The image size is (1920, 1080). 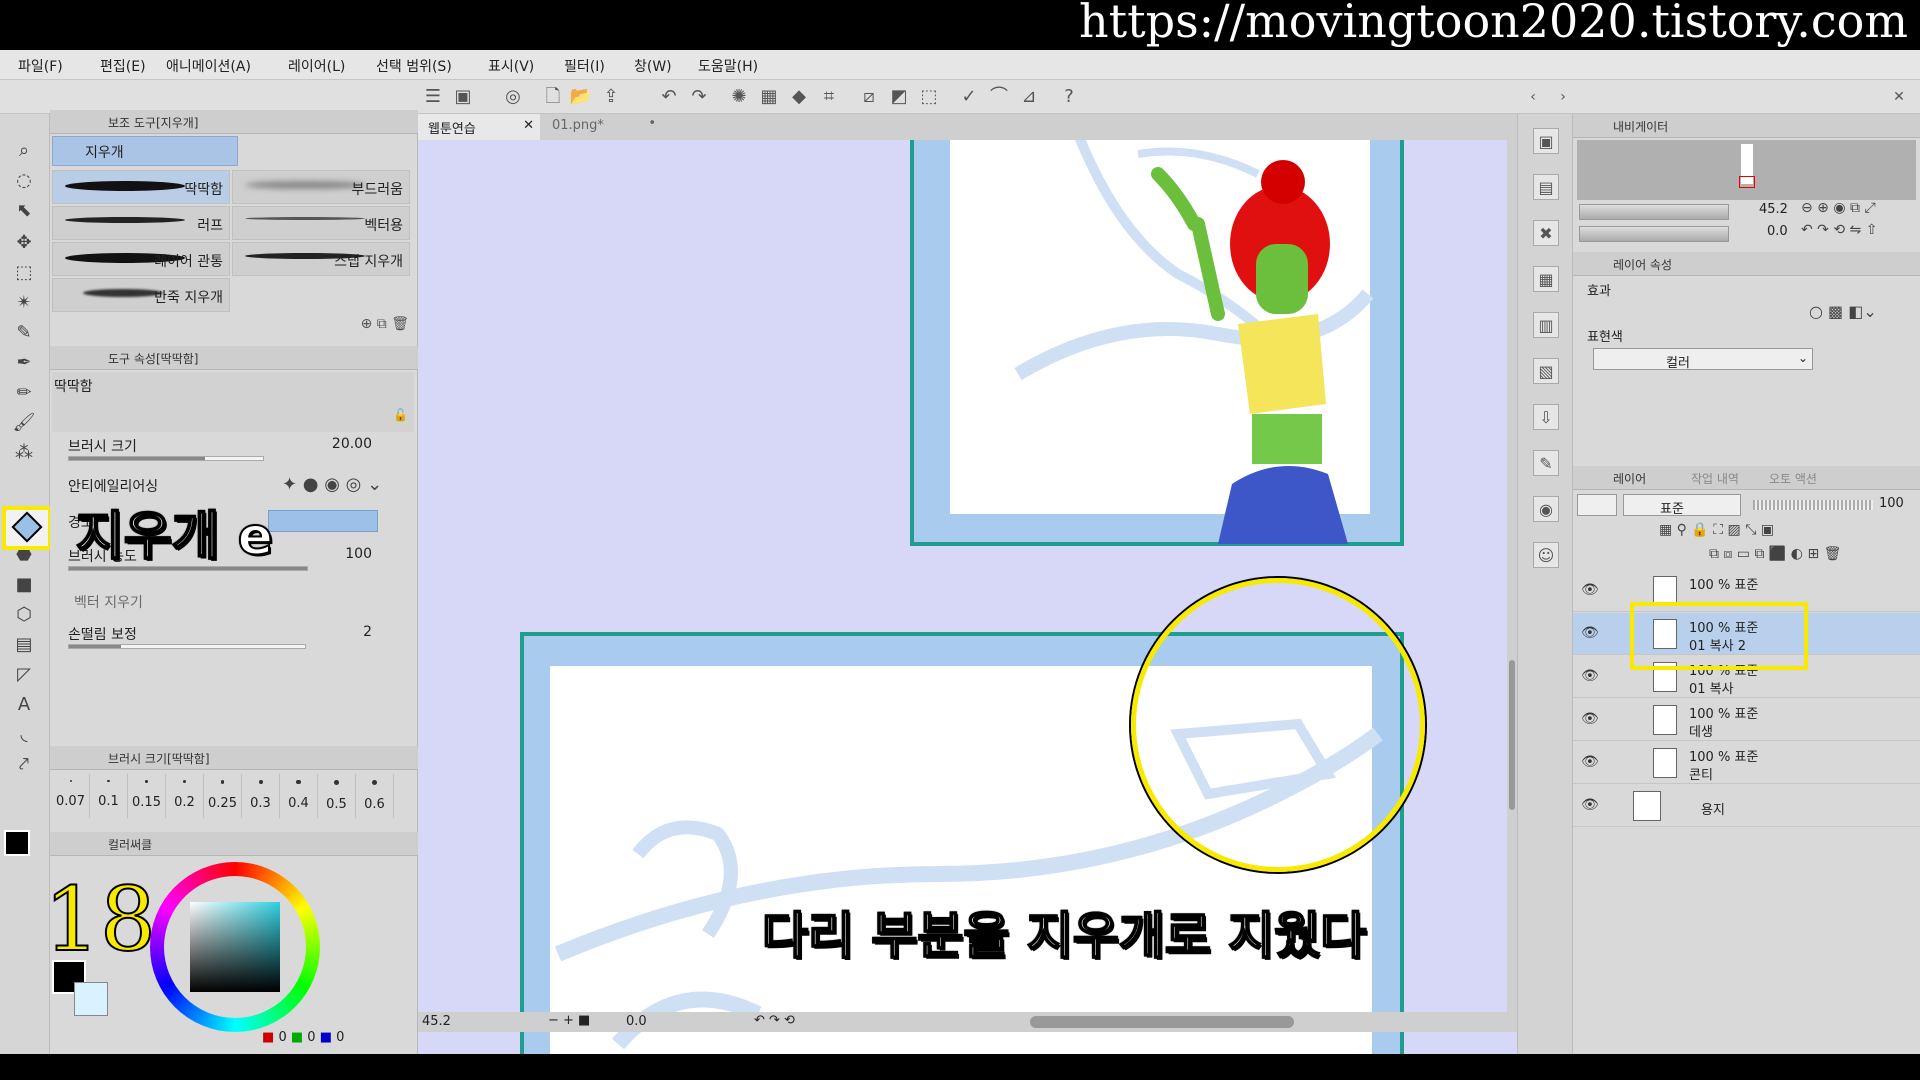 What do you see at coordinates (24, 151) in the screenshot?
I see `zoom-icon: ⌕` at bounding box center [24, 151].